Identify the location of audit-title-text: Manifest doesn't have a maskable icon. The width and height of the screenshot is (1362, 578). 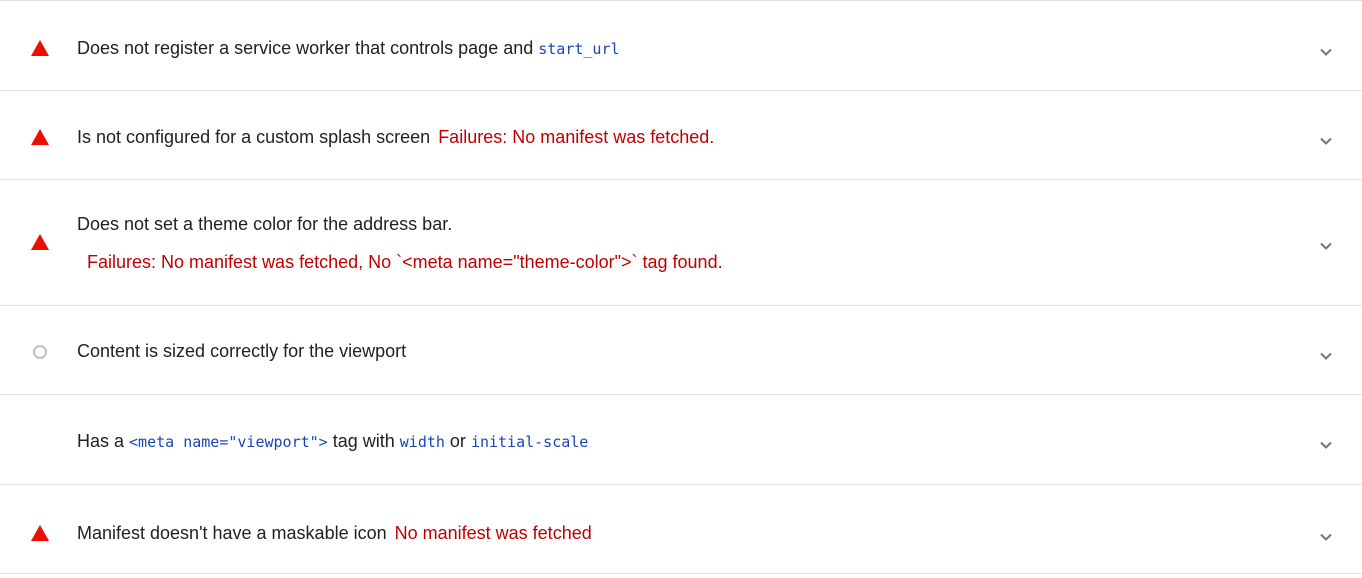
(232, 533).